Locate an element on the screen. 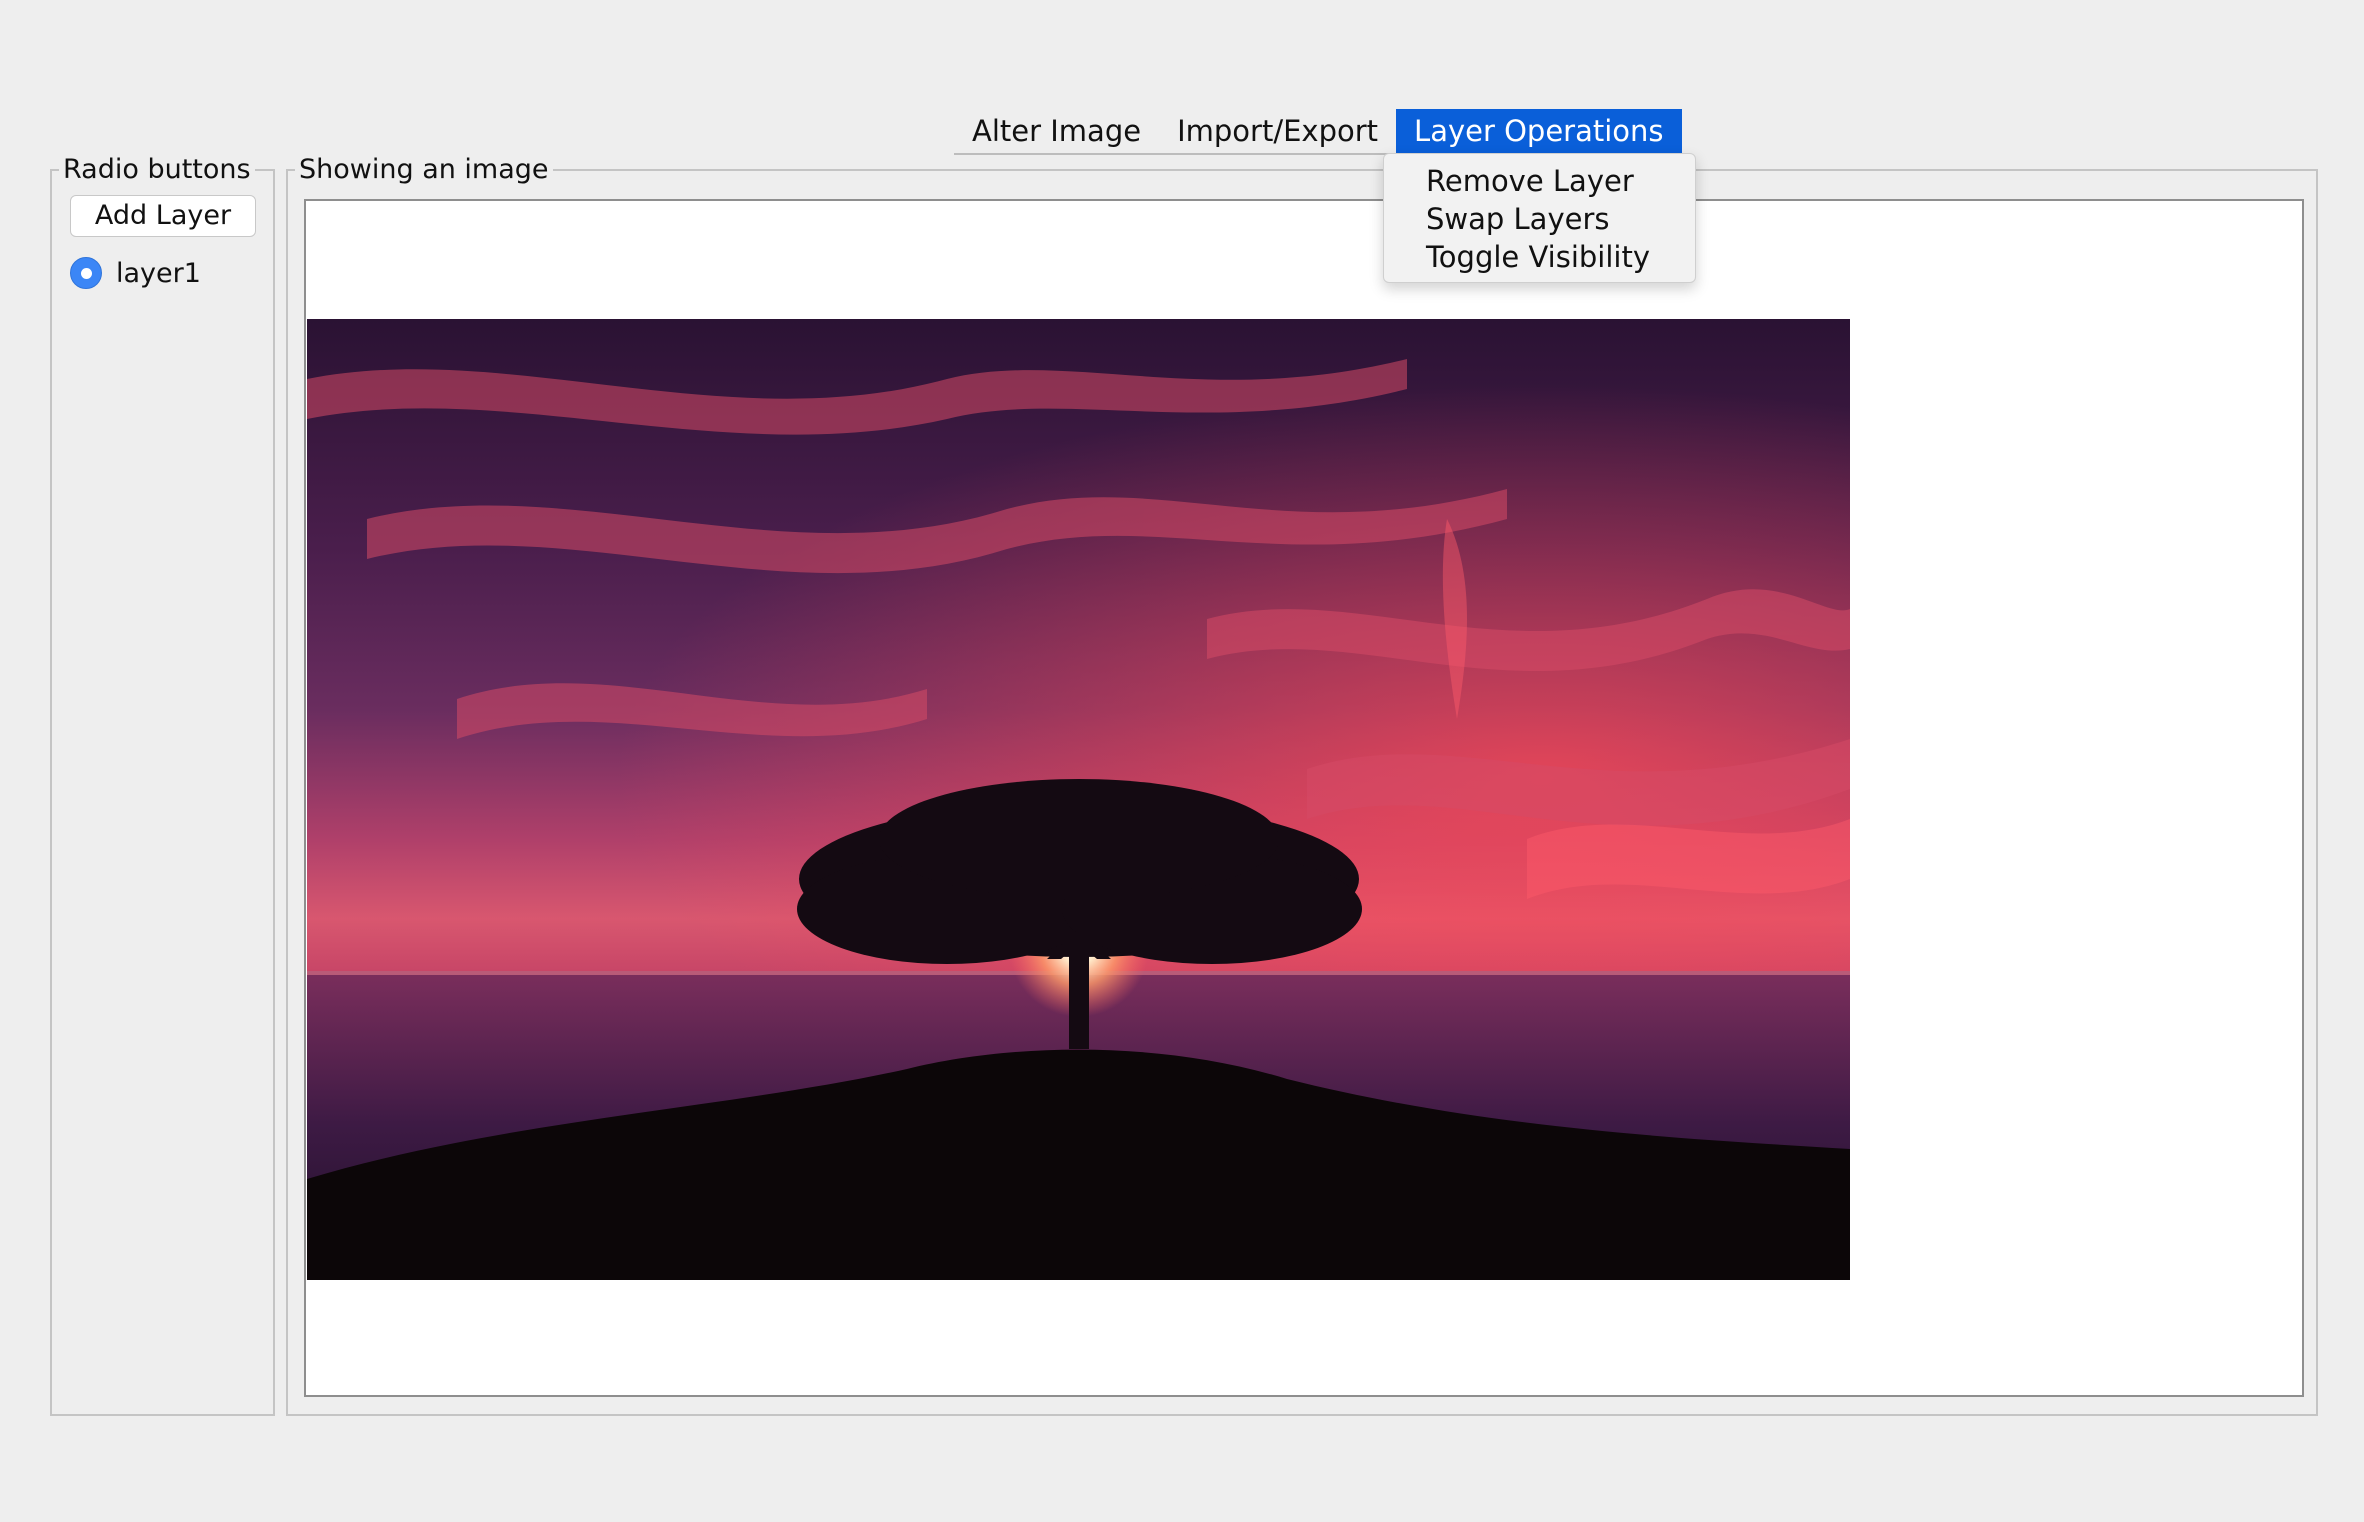 The height and width of the screenshot is (1522, 2364). menu-item-toggle-visibility: Toggle Visibility is located at coordinates (1539, 257).